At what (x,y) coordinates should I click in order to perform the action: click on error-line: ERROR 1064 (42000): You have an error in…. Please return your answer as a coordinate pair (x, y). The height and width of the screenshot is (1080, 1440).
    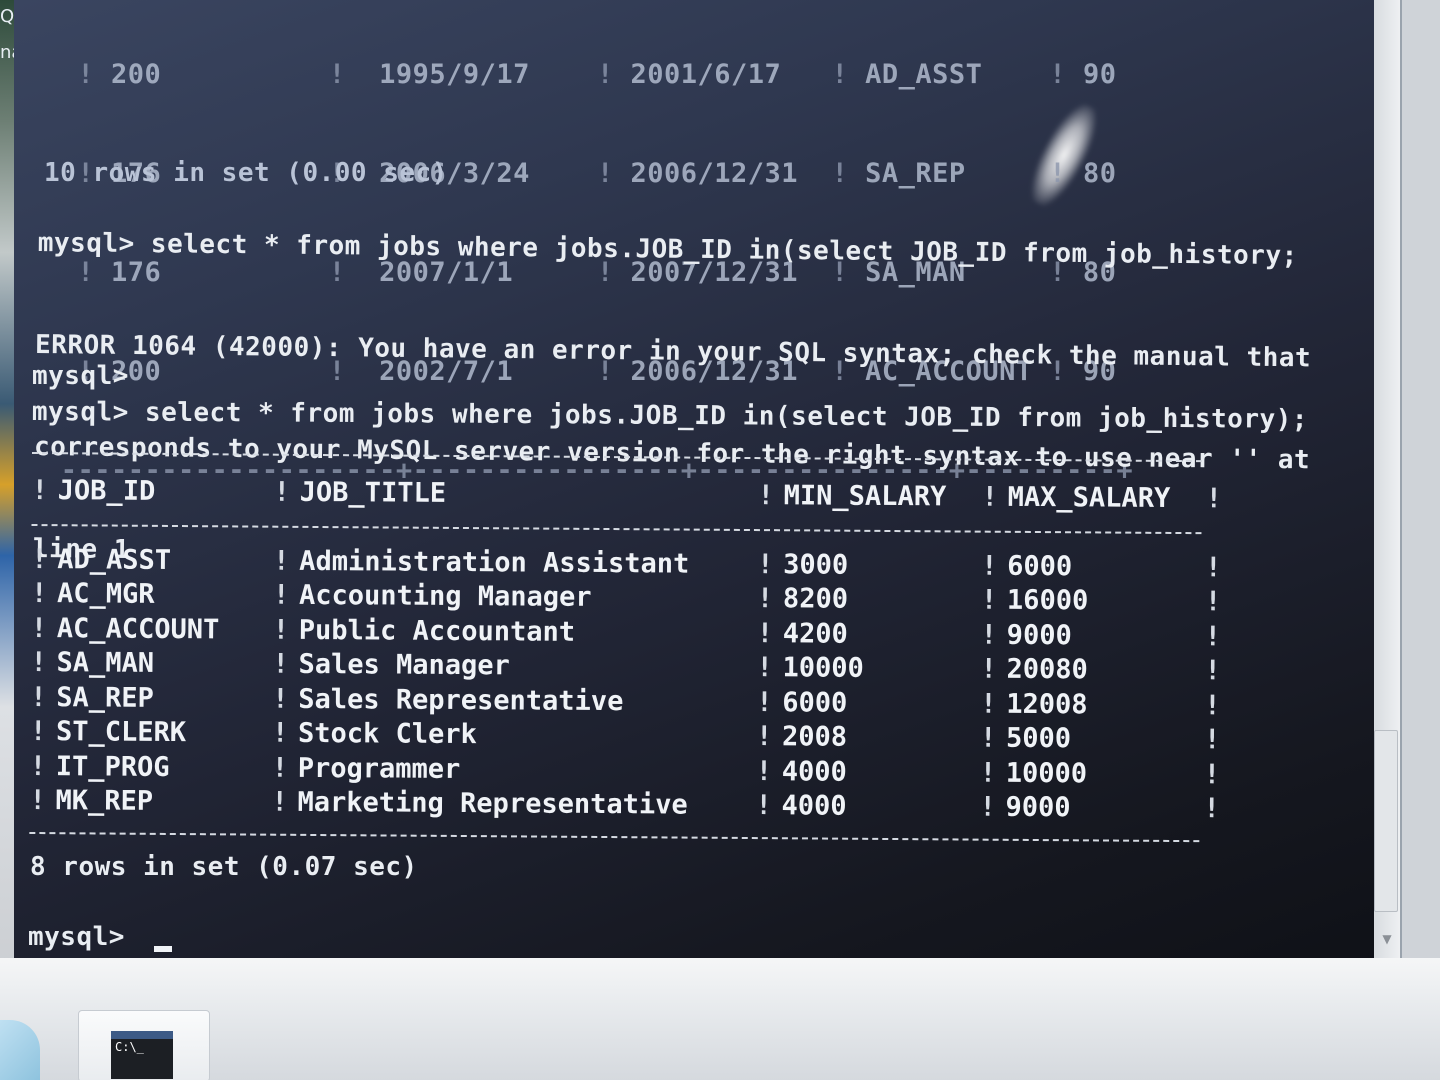
    Looking at the image, I should click on (673, 351).